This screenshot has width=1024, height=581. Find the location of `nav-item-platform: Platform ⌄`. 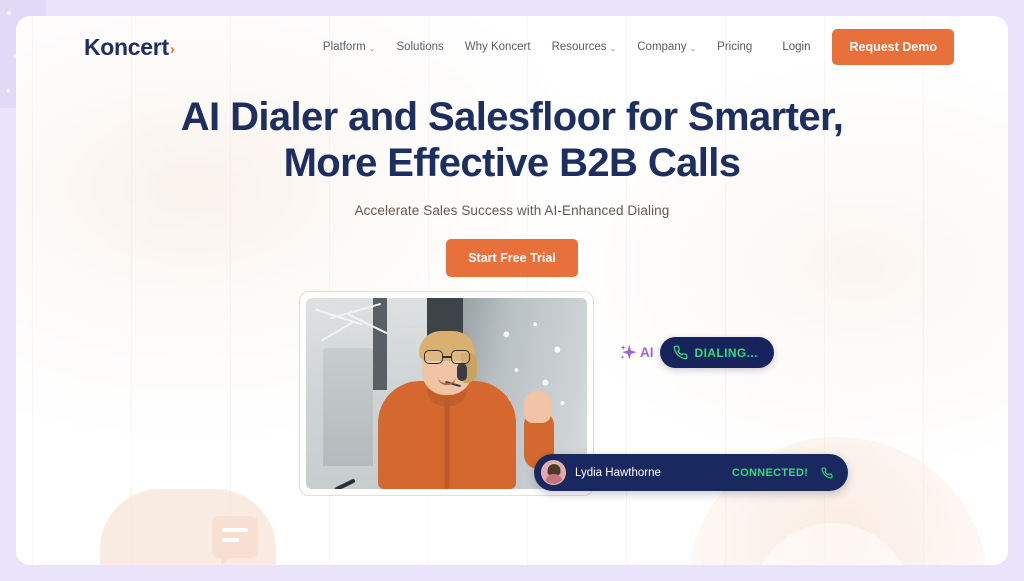

nav-item-platform: Platform ⌄ is located at coordinates (349, 47).